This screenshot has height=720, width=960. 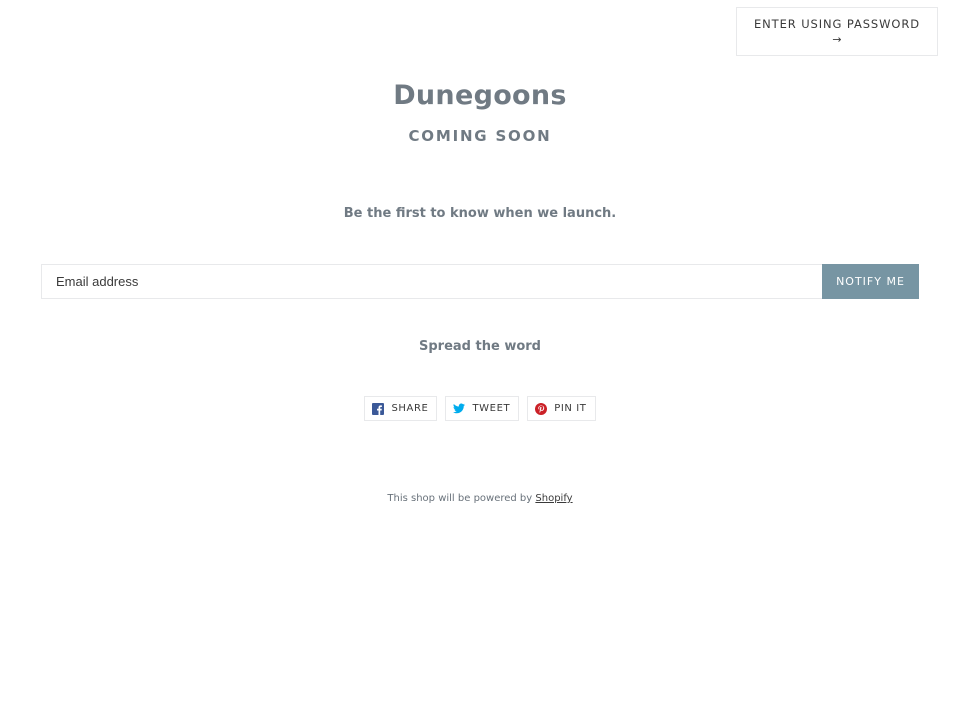 I want to click on twitter-icon, so click(x=459, y=409).